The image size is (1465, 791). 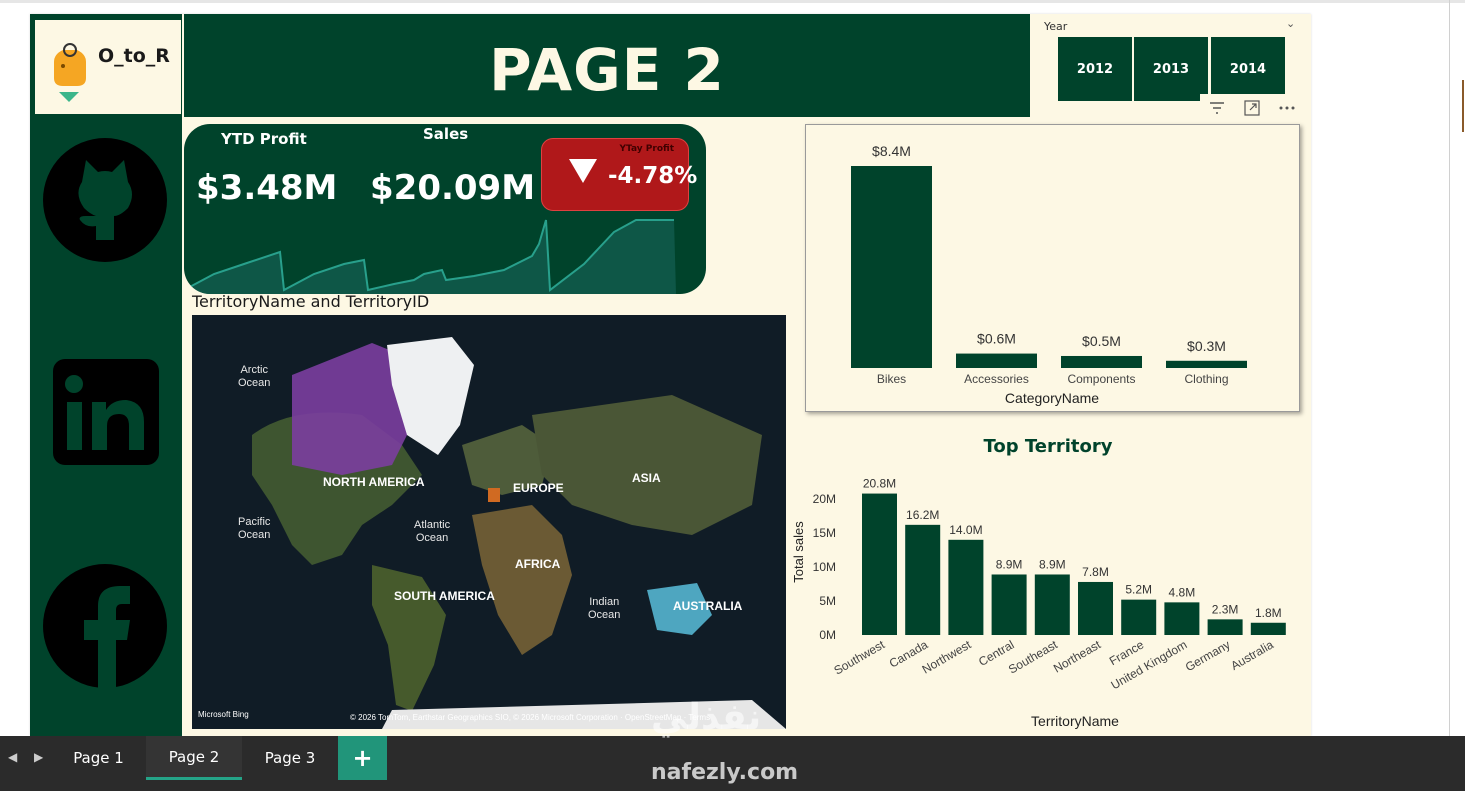 What do you see at coordinates (1208, 655) in the screenshot?
I see `territory-tick-label: Germany` at bounding box center [1208, 655].